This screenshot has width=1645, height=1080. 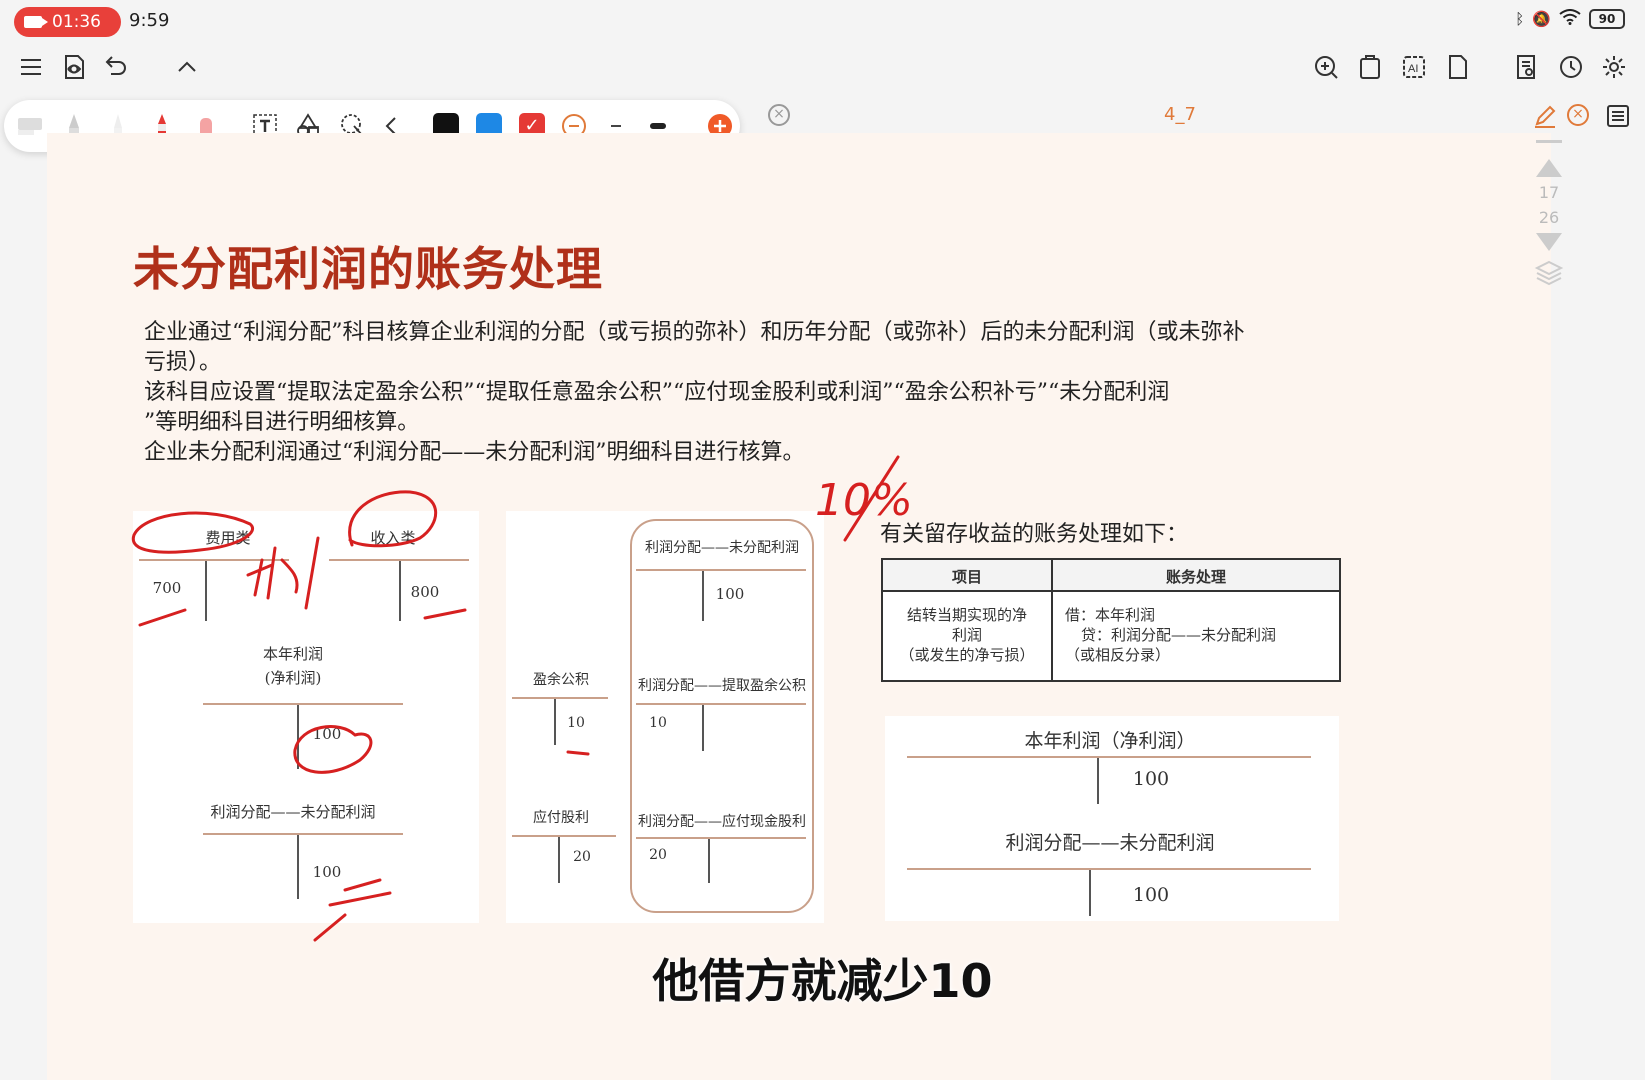 I want to click on revenue-account-label: 收入类, so click(x=393, y=538).